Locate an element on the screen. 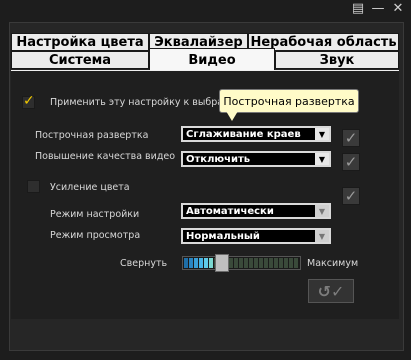 This screenshot has width=411, height=360. tooltip: Построчная развертка is located at coordinates (289, 101).